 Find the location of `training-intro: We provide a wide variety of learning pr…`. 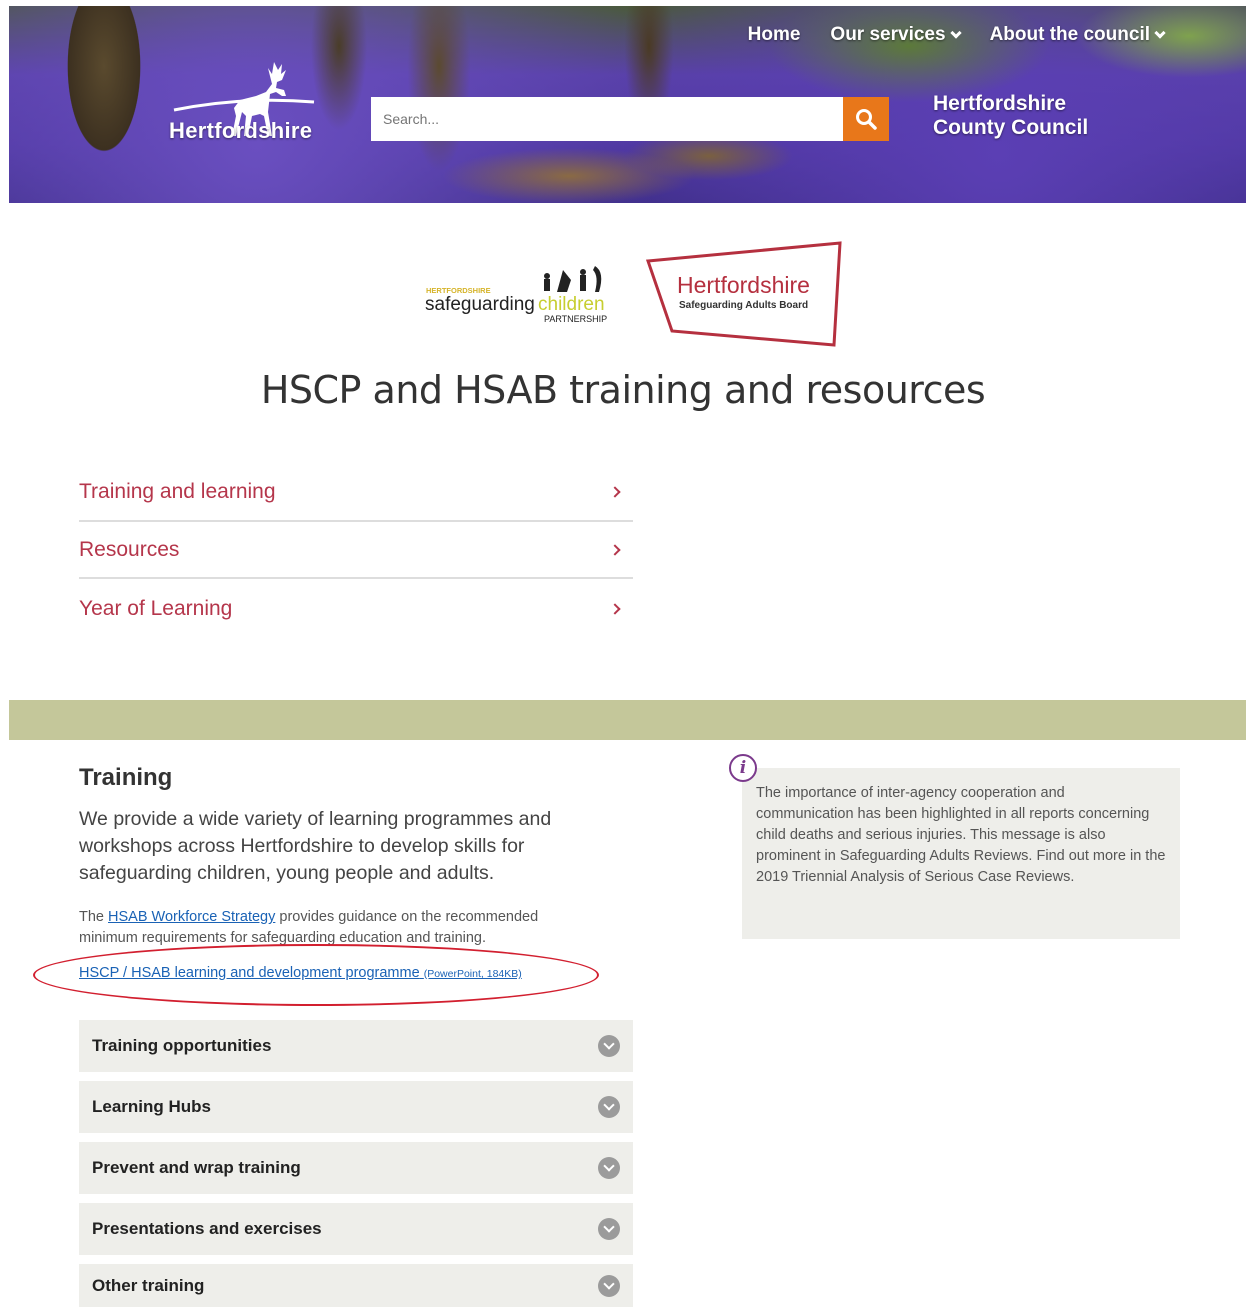

training-intro: We provide a wide variety of learning pr… is located at coordinates (315, 846).